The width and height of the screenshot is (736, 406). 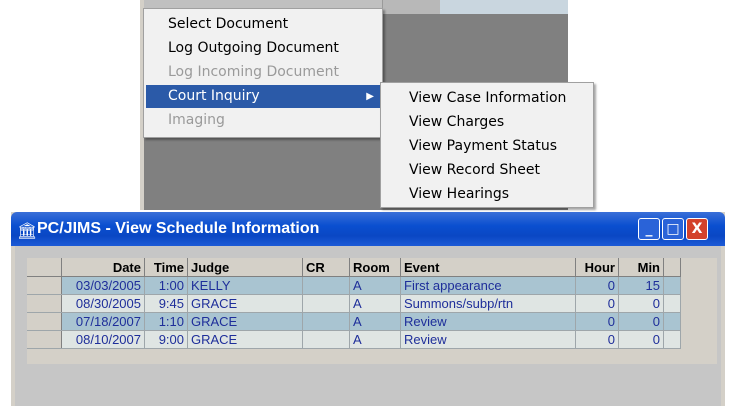 What do you see at coordinates (166, 285) in the screenshot?
I see `cell-time: 1:00` at bounding box center [166, 285].